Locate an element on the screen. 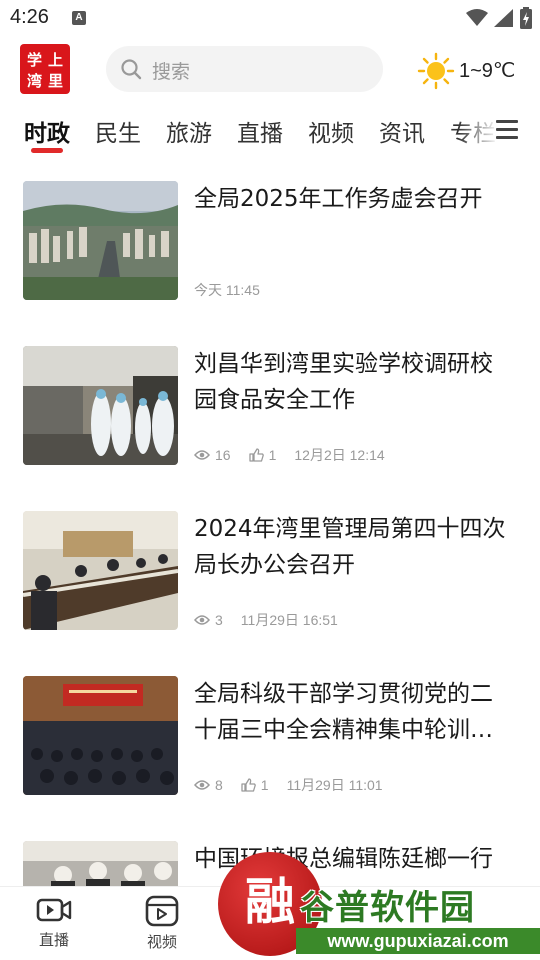  nav-item-video: 视频 is located at coordinates (162, 923).